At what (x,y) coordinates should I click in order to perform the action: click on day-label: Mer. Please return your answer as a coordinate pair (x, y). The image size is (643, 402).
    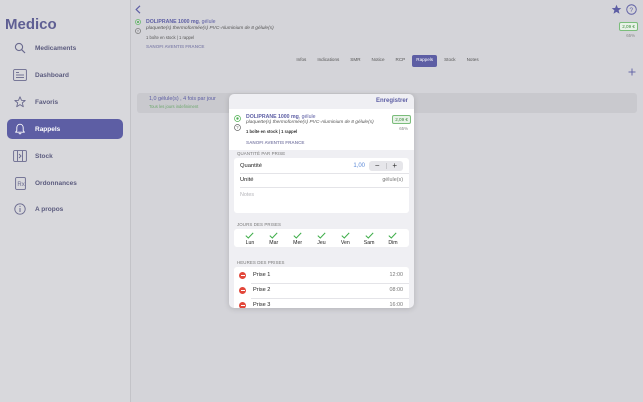
    Looking at the image, I should click on (298, 243).